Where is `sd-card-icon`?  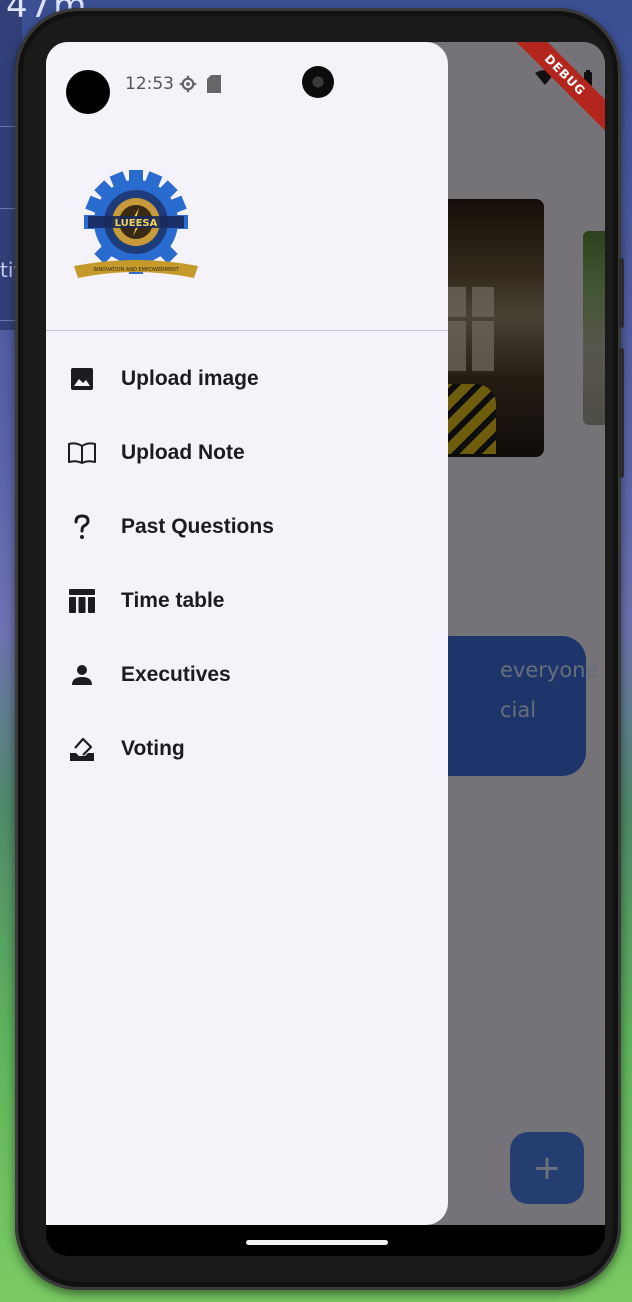
sd-card-icon is located at coordinates (214, 84).